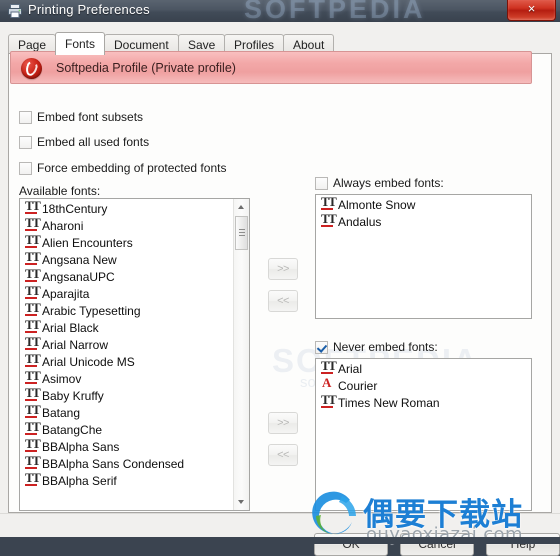 Image resolution: width=560 pixels, height=556 pixels. What do you see at coordinates (126, 209) in the screenshot?
I see `font-list-item: TT 18thCentury` at bounding box center [126, 209].